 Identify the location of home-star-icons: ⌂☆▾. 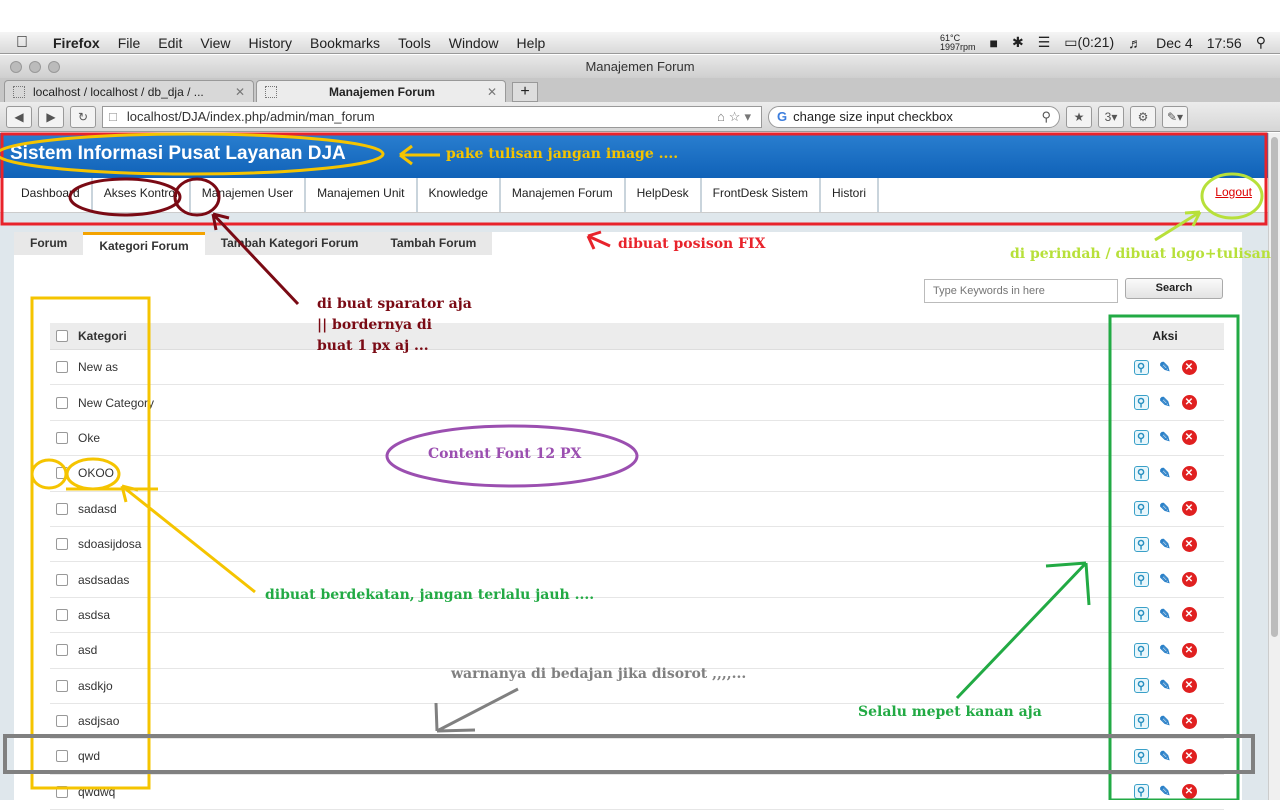
(736, 117).